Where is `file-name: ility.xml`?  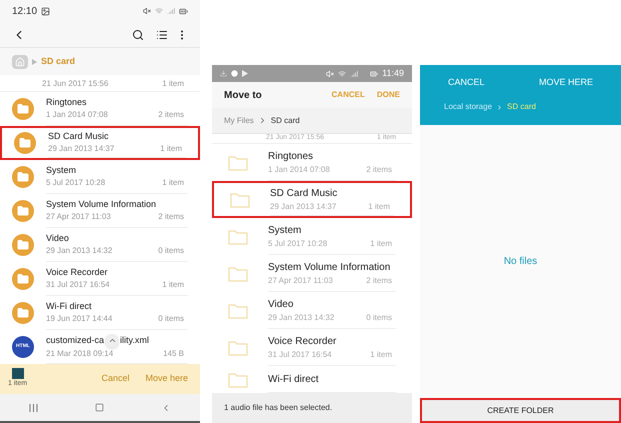
file-name: ility.xml is located at coordinates (134, 340).